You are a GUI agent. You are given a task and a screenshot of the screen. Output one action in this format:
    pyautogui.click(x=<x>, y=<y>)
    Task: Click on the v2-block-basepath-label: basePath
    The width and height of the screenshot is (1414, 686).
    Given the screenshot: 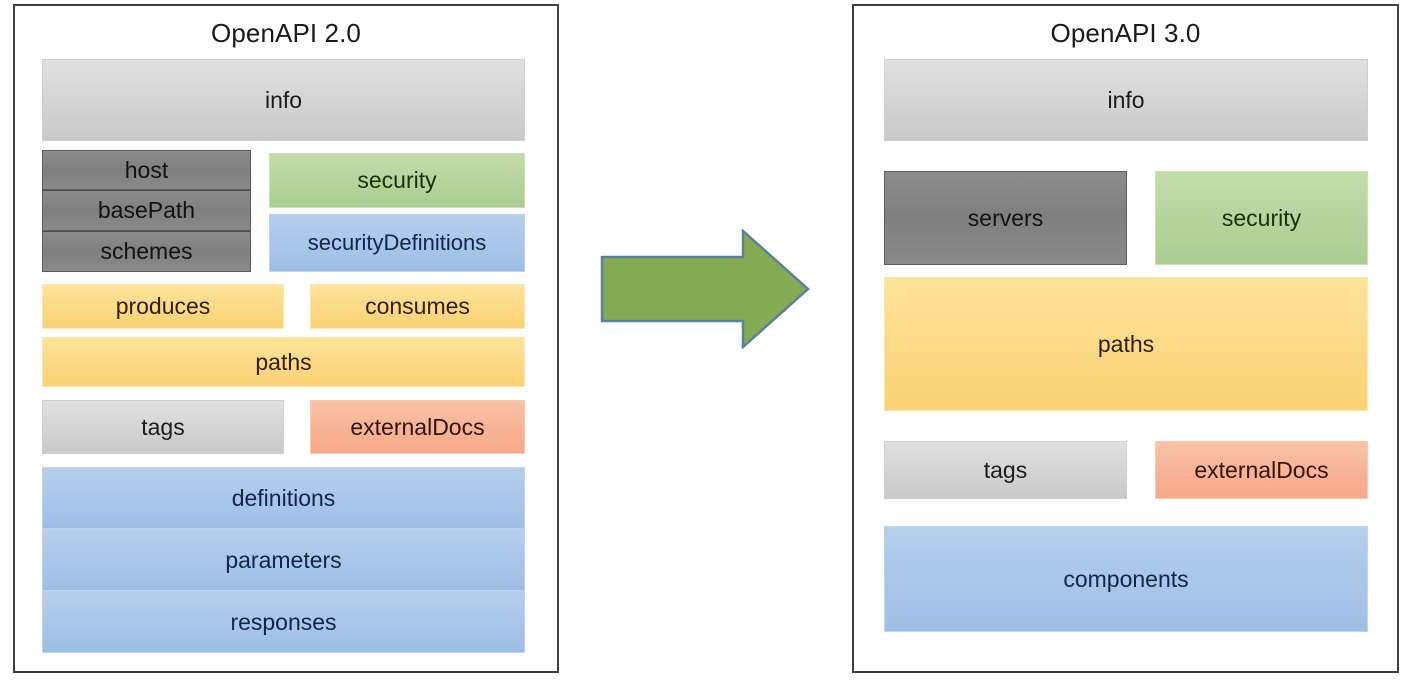 What is the action you would take?
    pyautogui.click(x=146, y=210)
    